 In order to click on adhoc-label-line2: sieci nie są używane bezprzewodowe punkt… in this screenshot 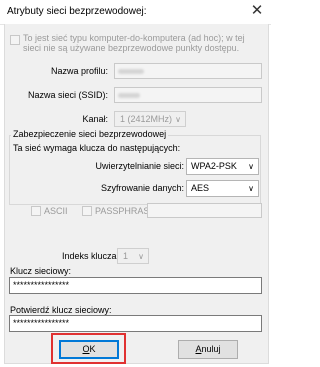, I will do `click(131, 48)`.